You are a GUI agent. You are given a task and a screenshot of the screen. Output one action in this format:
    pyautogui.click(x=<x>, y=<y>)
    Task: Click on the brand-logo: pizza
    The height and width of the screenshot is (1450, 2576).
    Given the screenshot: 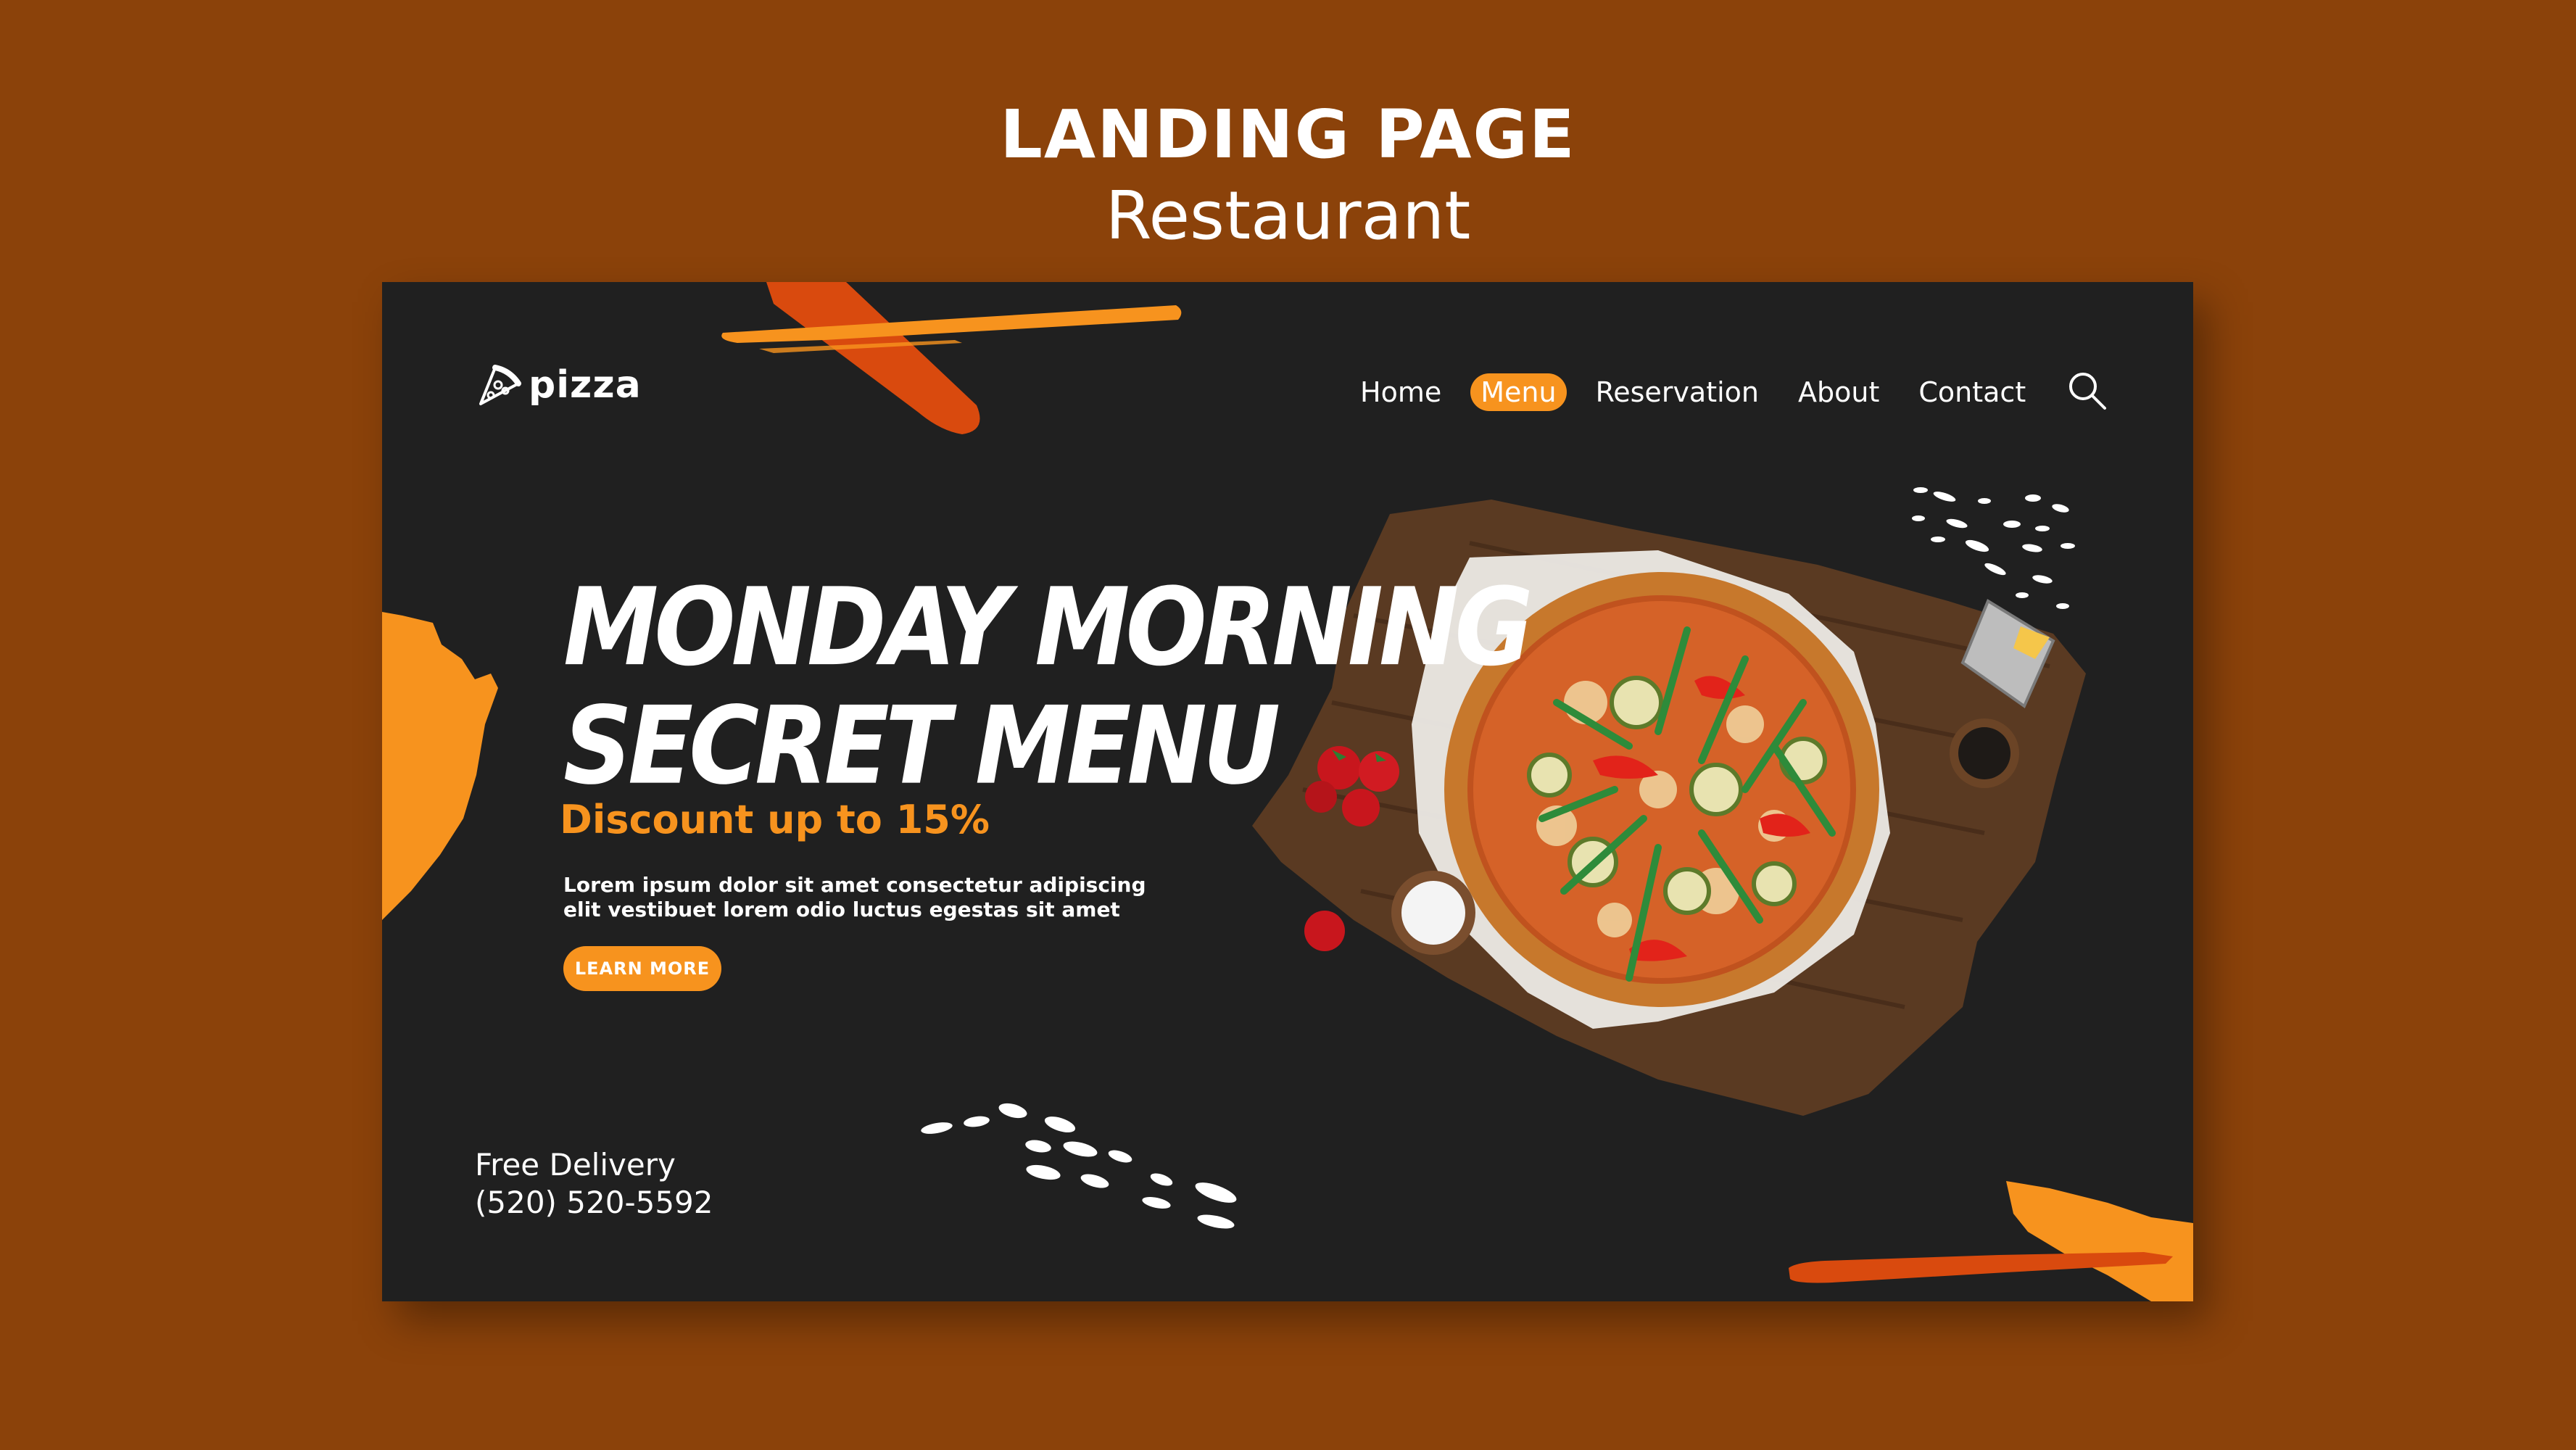 What is the action you would take?
    pyautogui.click(x=559, y=385)
    